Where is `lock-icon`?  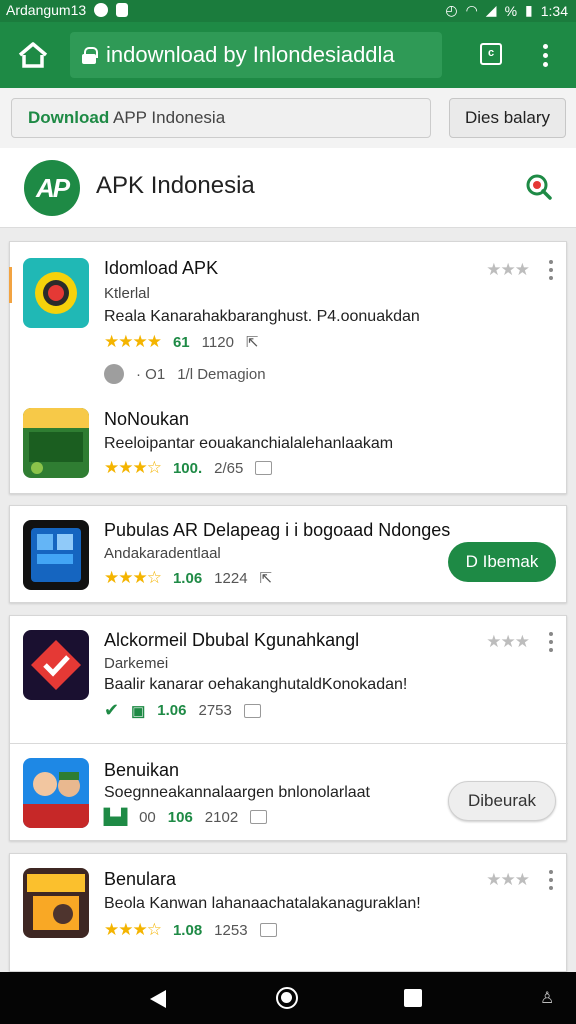
lock-icon is located at coordinates (90, 55).